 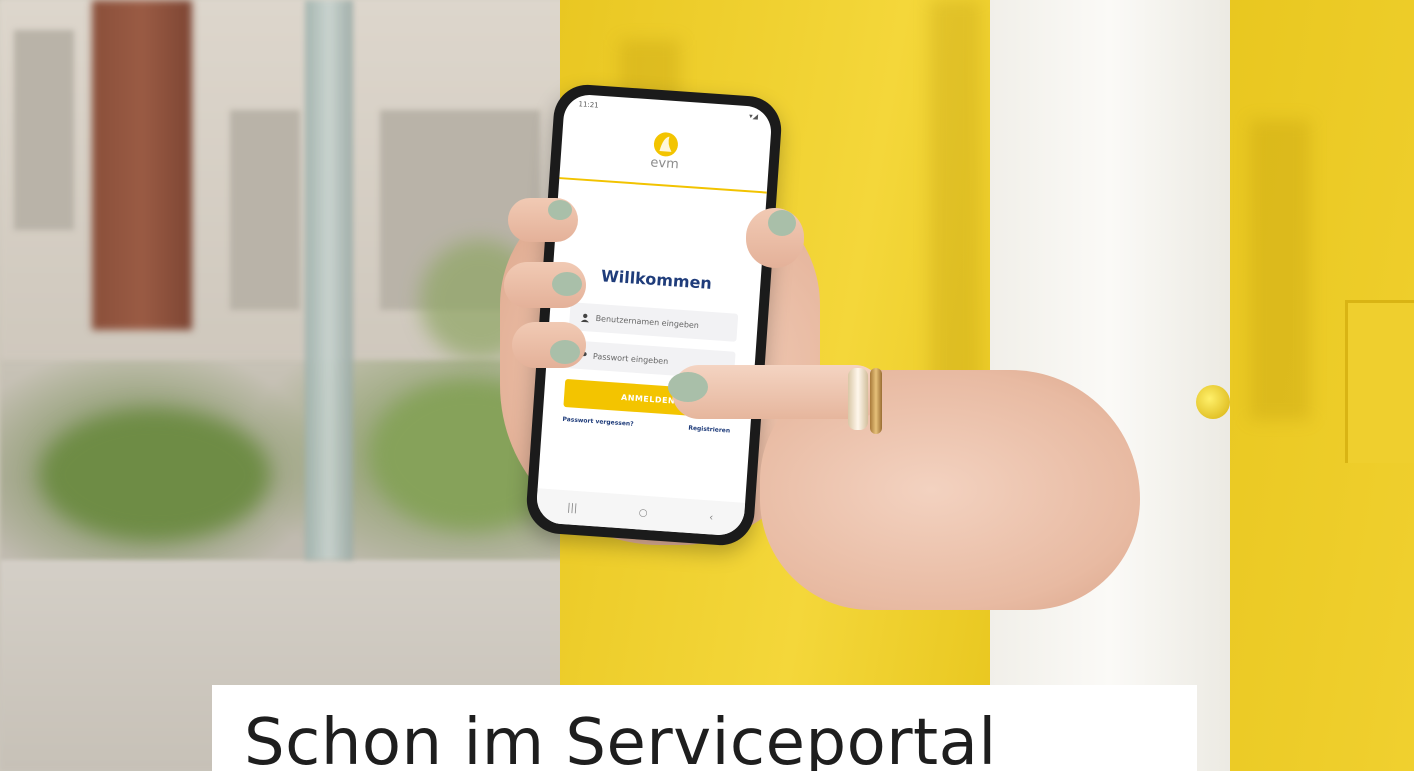 I want to click on app-header: evm, so click(x=665, y=152).